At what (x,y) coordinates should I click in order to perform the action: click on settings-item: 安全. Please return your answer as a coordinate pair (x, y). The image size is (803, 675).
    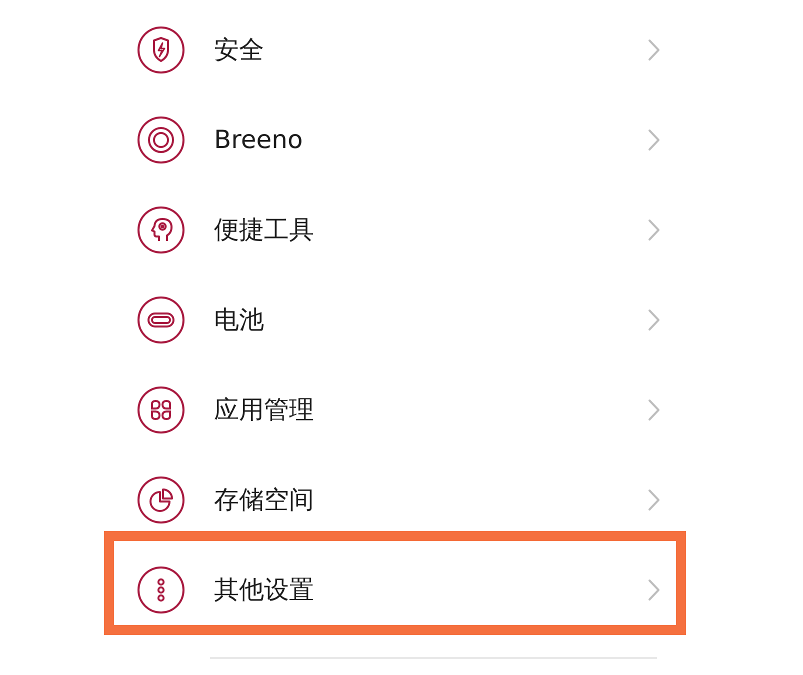
    Looking at the image, I should click on (401, 50).